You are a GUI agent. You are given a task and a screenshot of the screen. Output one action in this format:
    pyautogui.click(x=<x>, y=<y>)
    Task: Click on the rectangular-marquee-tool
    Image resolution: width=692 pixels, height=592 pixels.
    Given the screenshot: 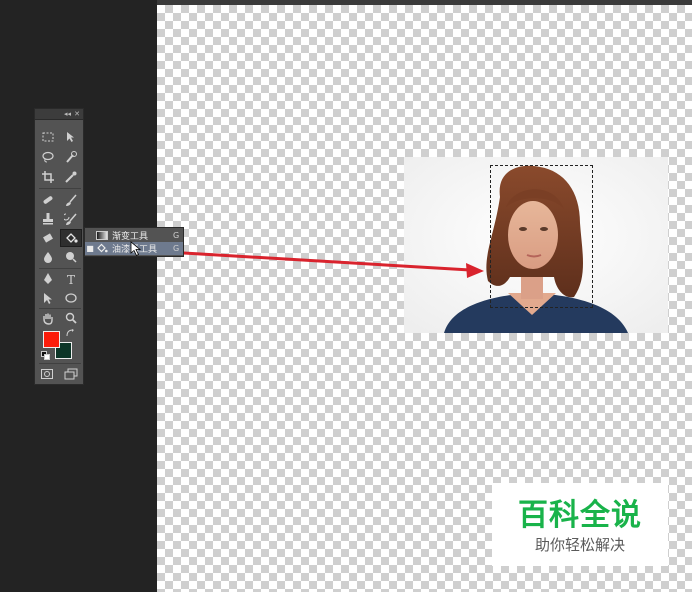 What is the action you would take?
    pyautogui.click(x=48, y=137)
    